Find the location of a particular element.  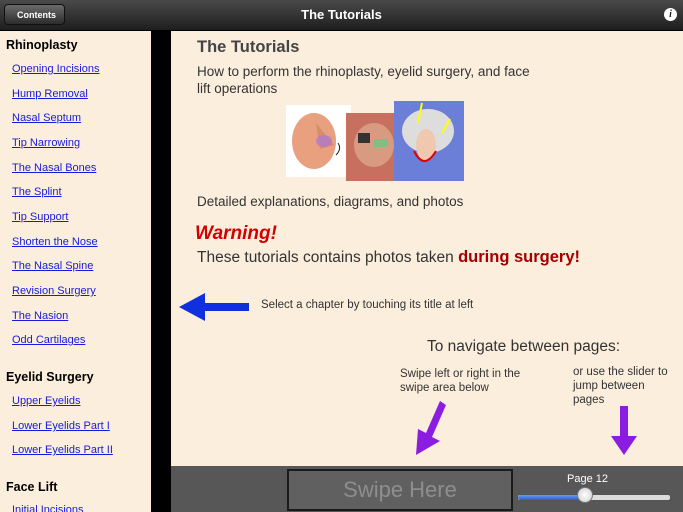

chapter-link: The Splint is located at coordinates (37, 192).